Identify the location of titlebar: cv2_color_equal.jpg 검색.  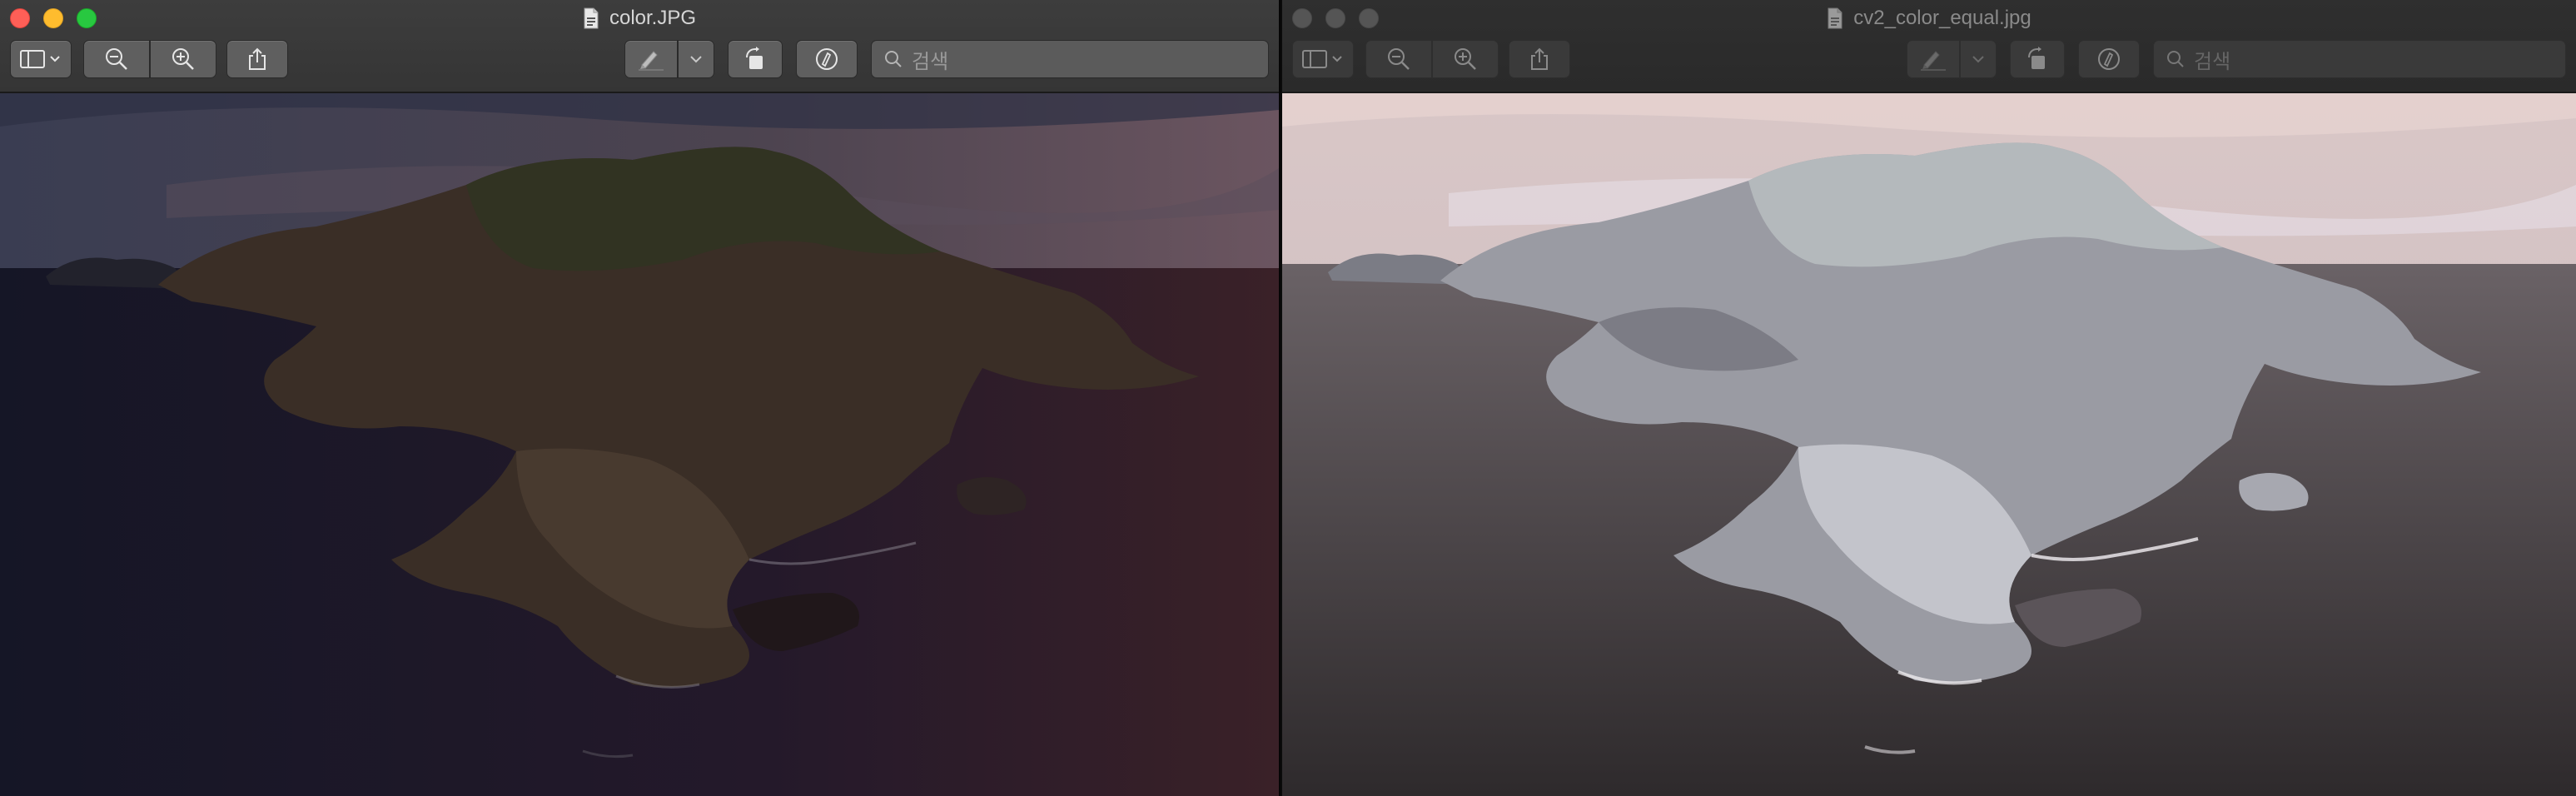
(1929, 46).